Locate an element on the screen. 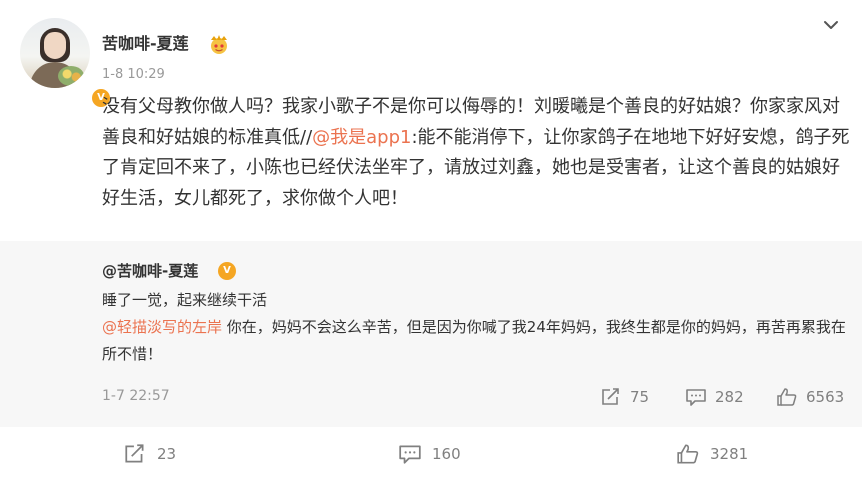 The height and width of the screenshot is (477, 862). post-time: 1-8 10:29 is located at coordinates (133, 75).